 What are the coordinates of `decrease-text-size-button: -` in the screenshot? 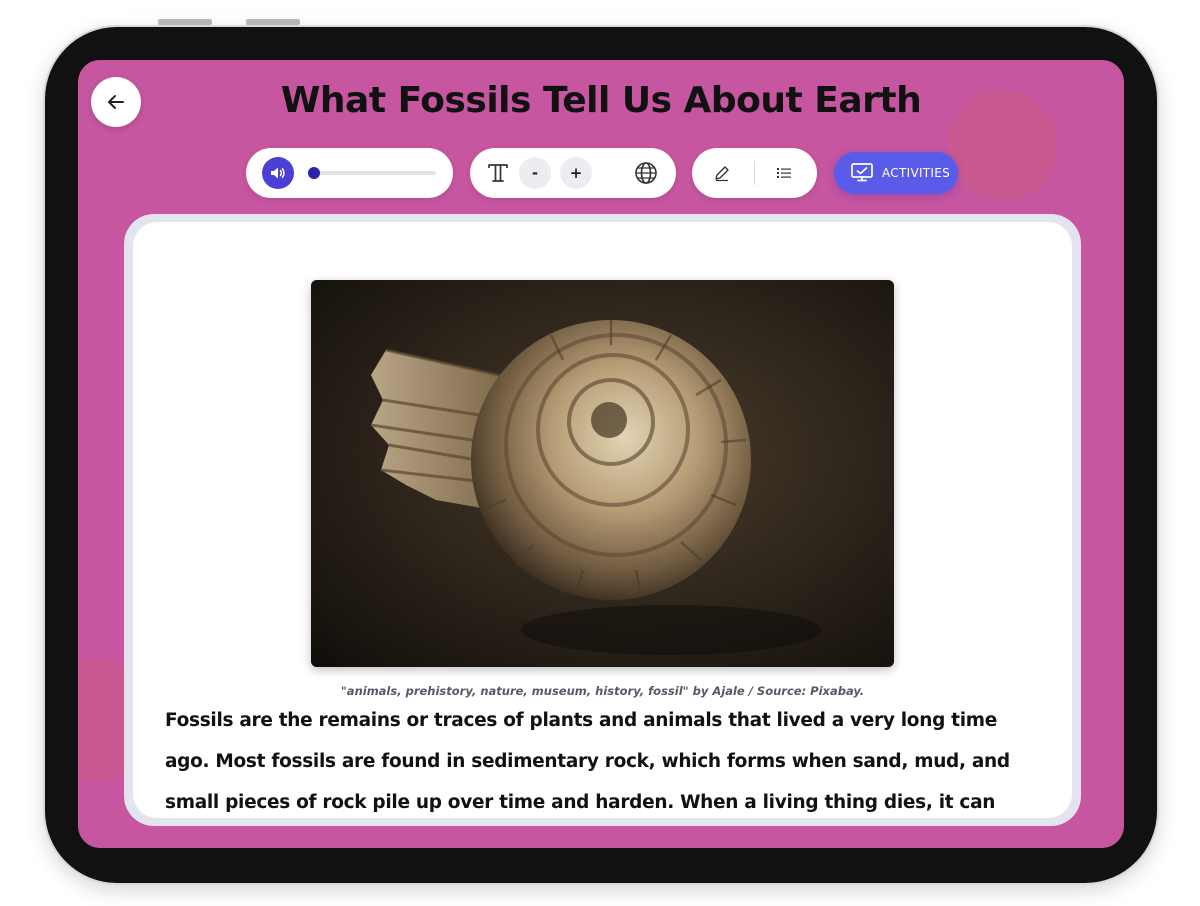 It's located at (535, 173).